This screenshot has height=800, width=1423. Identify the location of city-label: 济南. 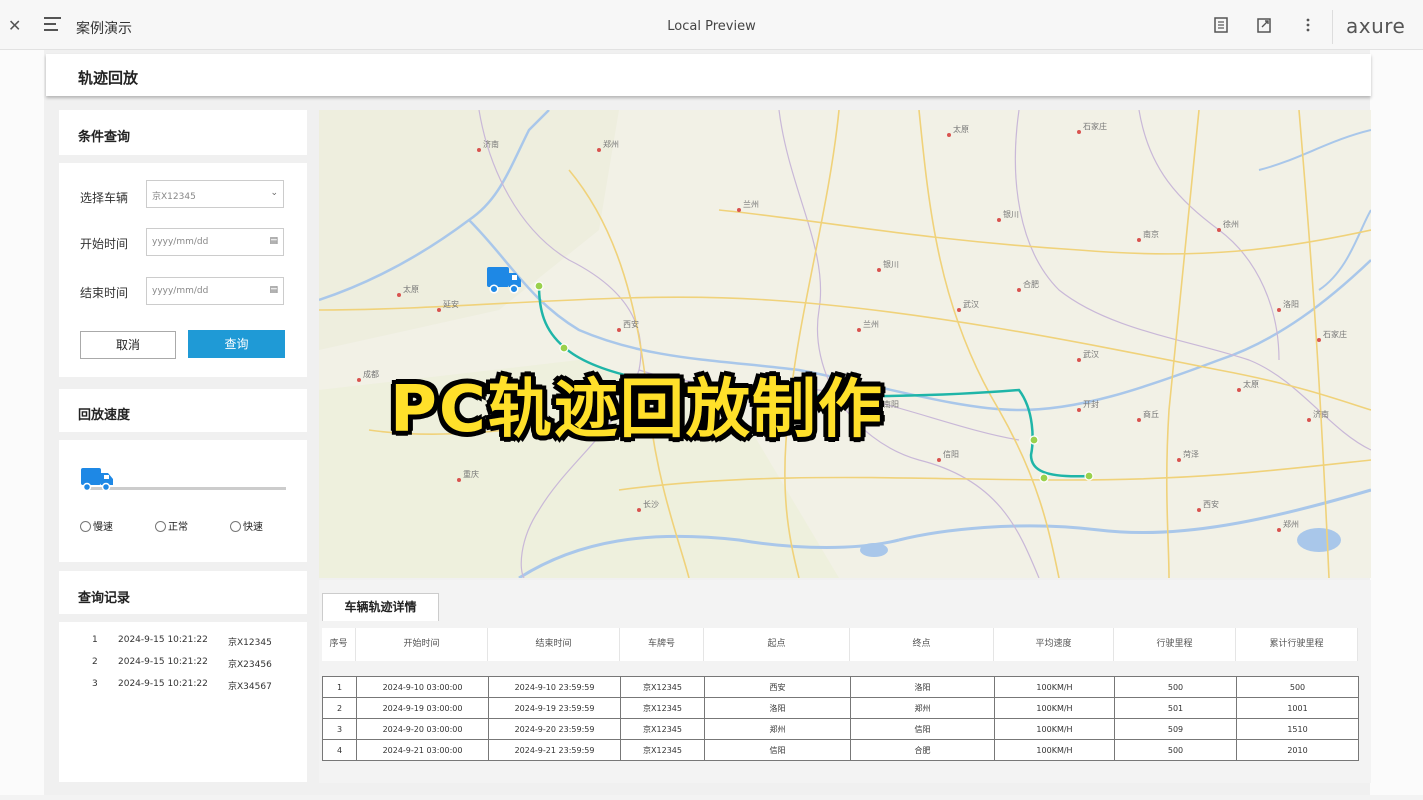
(491, 144).